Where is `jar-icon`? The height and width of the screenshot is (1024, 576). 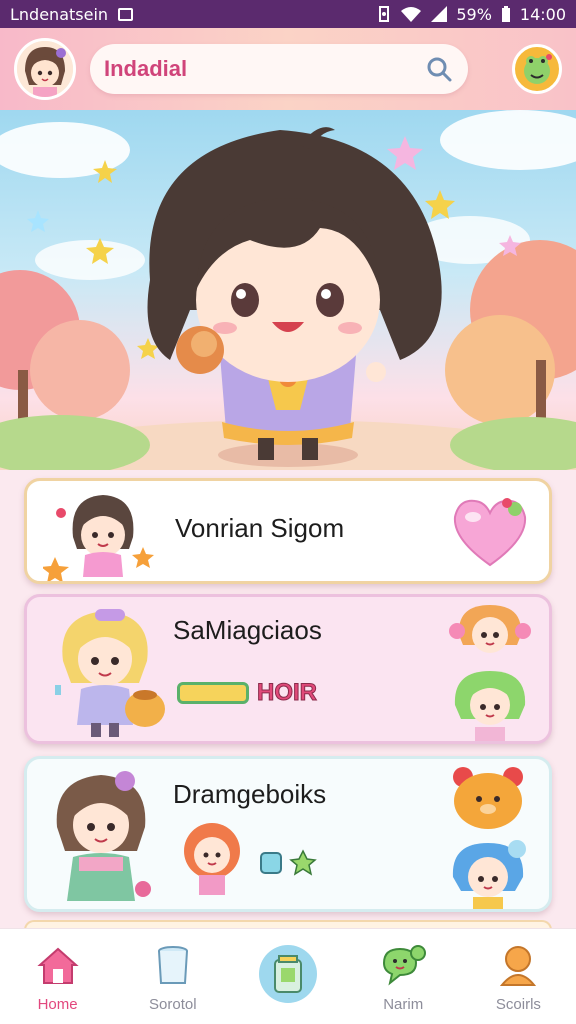 jar-icon is located at coordinates (288, 973).